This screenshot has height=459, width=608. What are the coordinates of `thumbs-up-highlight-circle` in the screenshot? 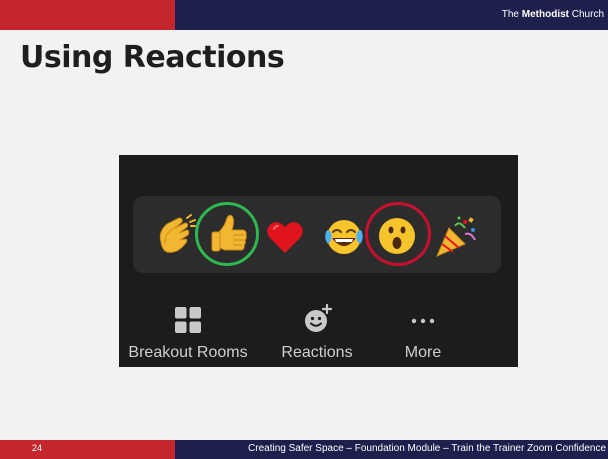 It's located at (227, 234).